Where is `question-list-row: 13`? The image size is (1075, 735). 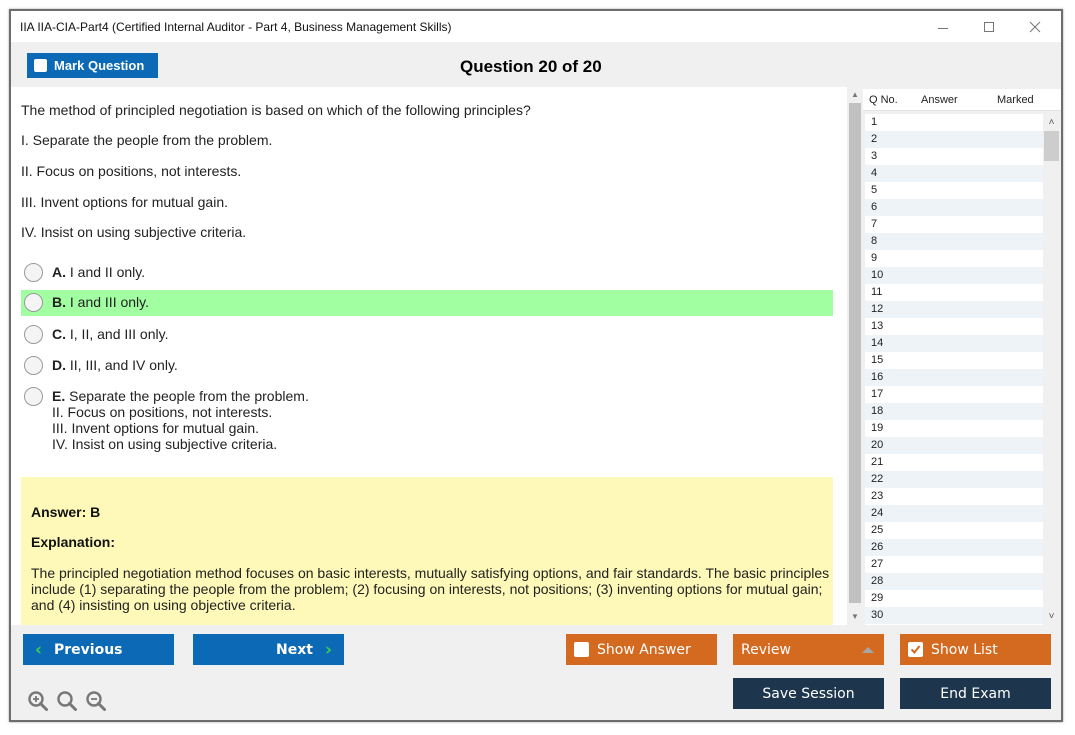
question-list-row: 13 is located at coordinates (954, 326).